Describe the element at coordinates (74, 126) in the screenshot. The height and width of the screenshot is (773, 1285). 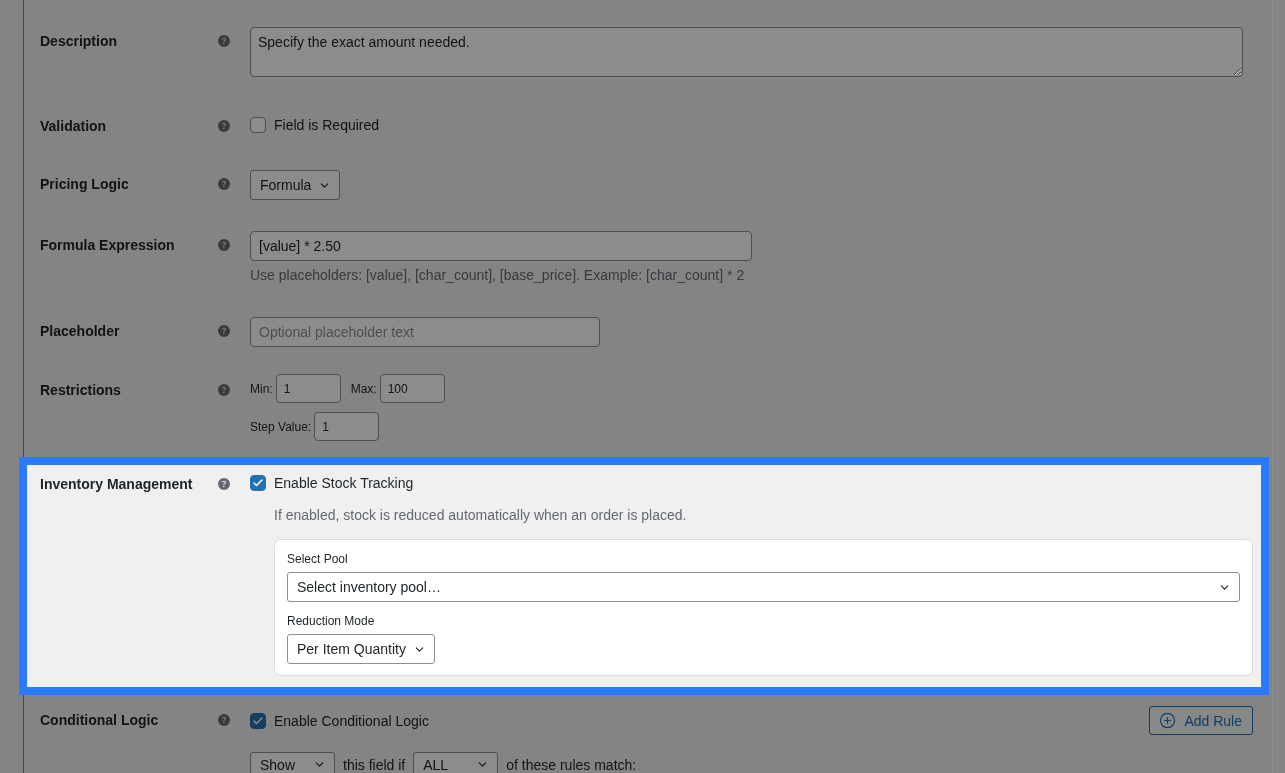
I see `field-label: Validation` at that location.